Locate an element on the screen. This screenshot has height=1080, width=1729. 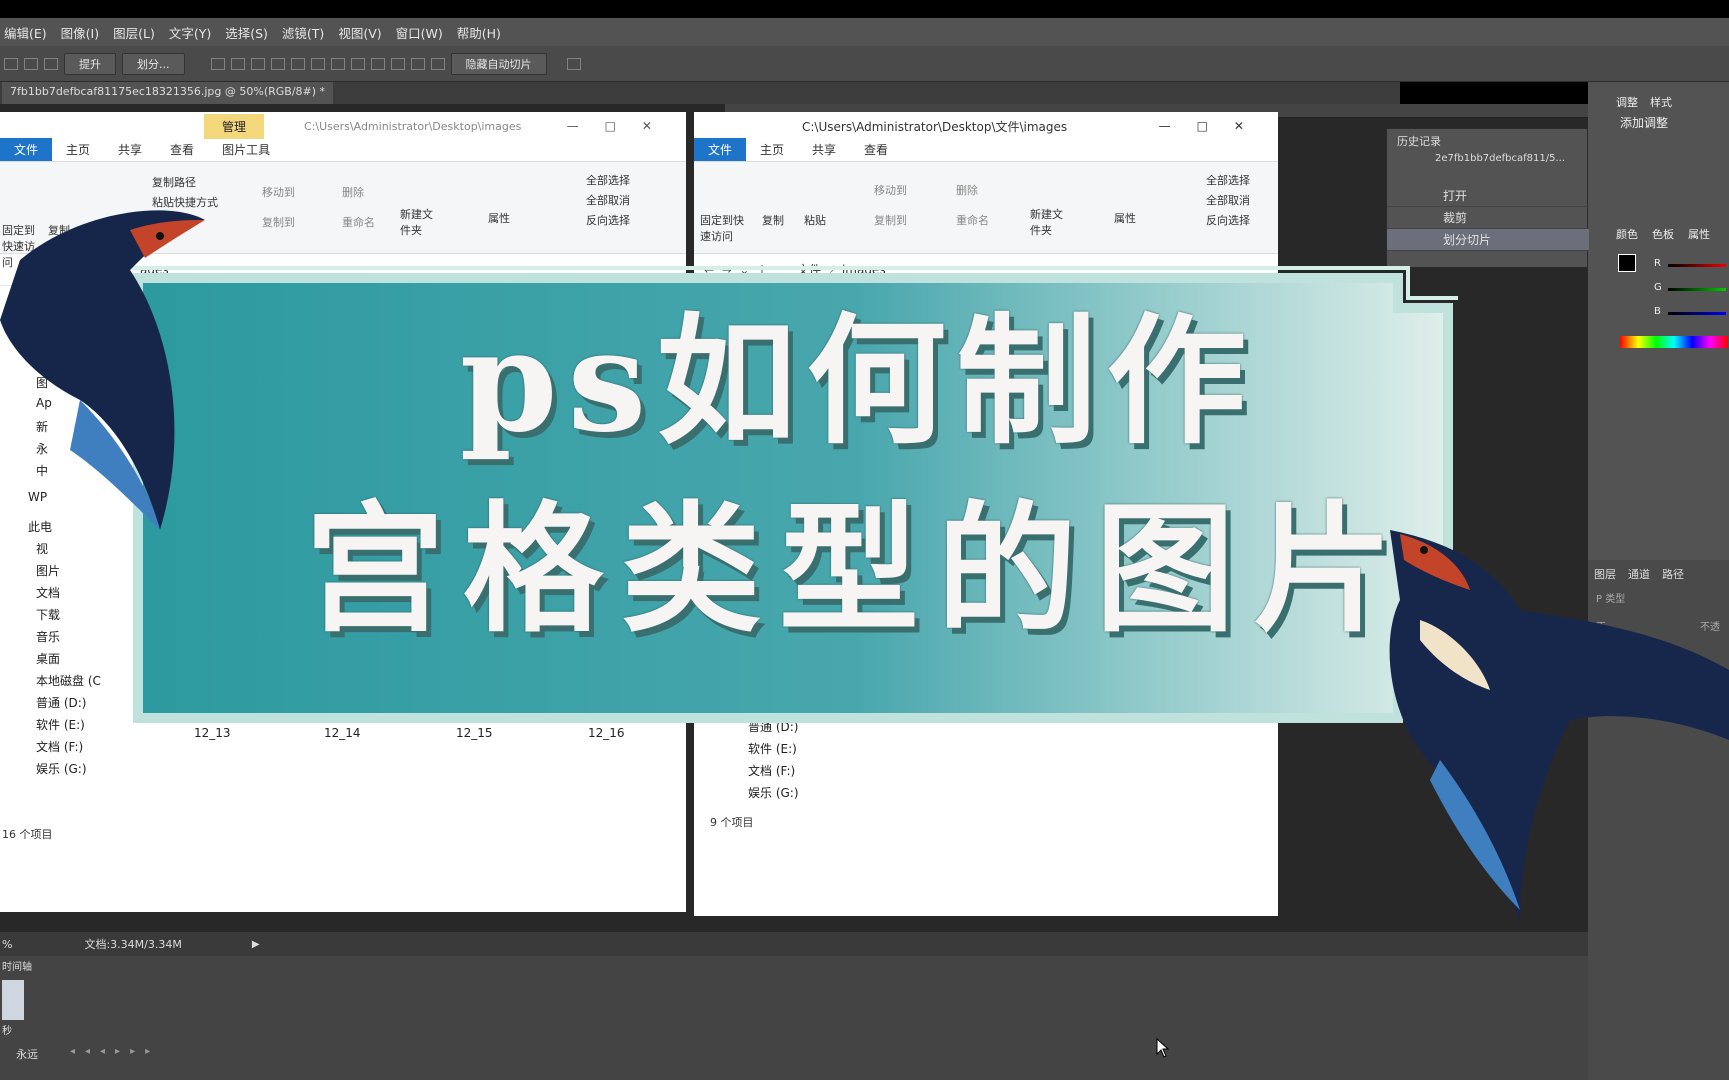
copy-path-button: 复制路径 is located at coordinates (174, 182).